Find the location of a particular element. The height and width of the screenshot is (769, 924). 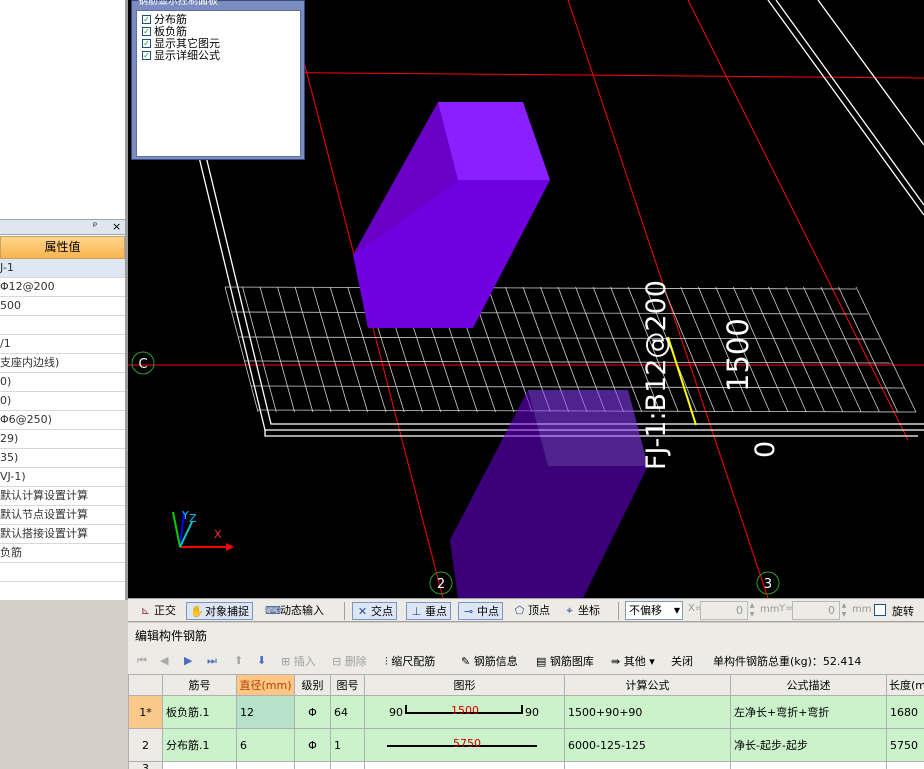

column-header: 公式描述 is located at coordinates (808, 685).